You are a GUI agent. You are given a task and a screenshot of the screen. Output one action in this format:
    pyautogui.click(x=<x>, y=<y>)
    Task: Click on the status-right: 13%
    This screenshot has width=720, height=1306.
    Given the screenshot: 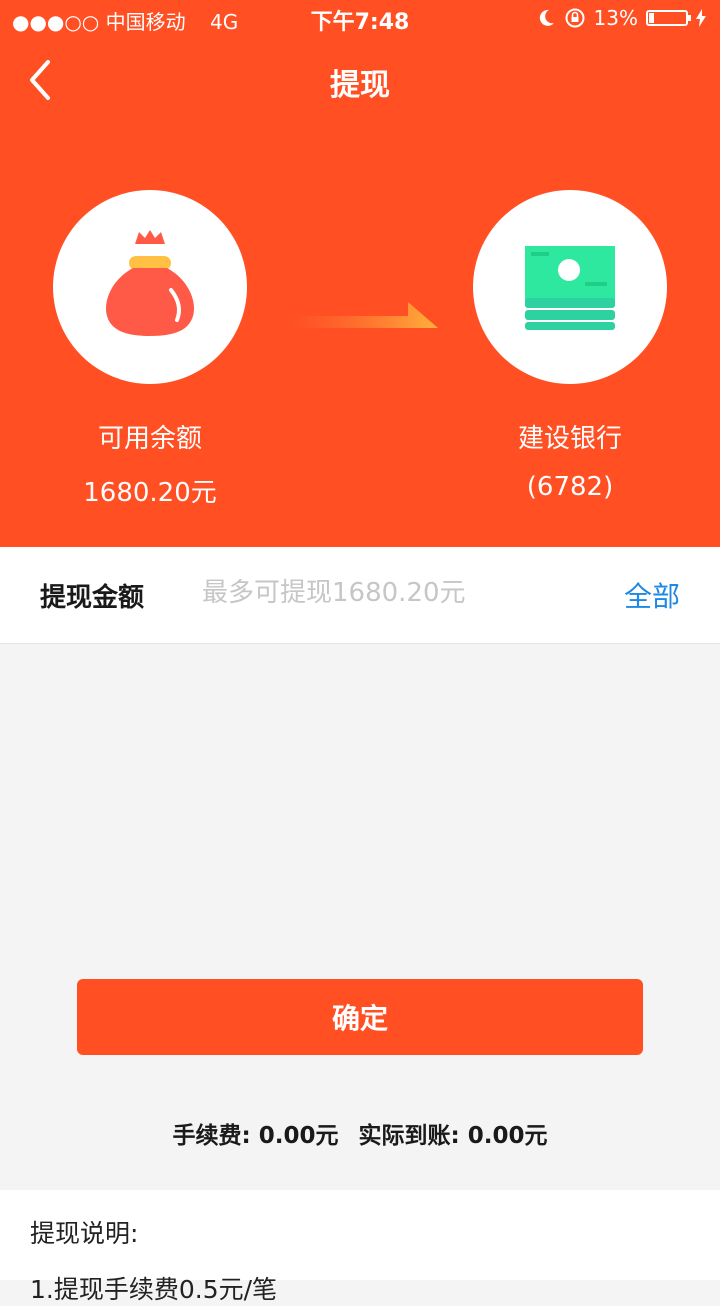 What is the action you would take?
    pyautogui.click(x=621, y=18)
    